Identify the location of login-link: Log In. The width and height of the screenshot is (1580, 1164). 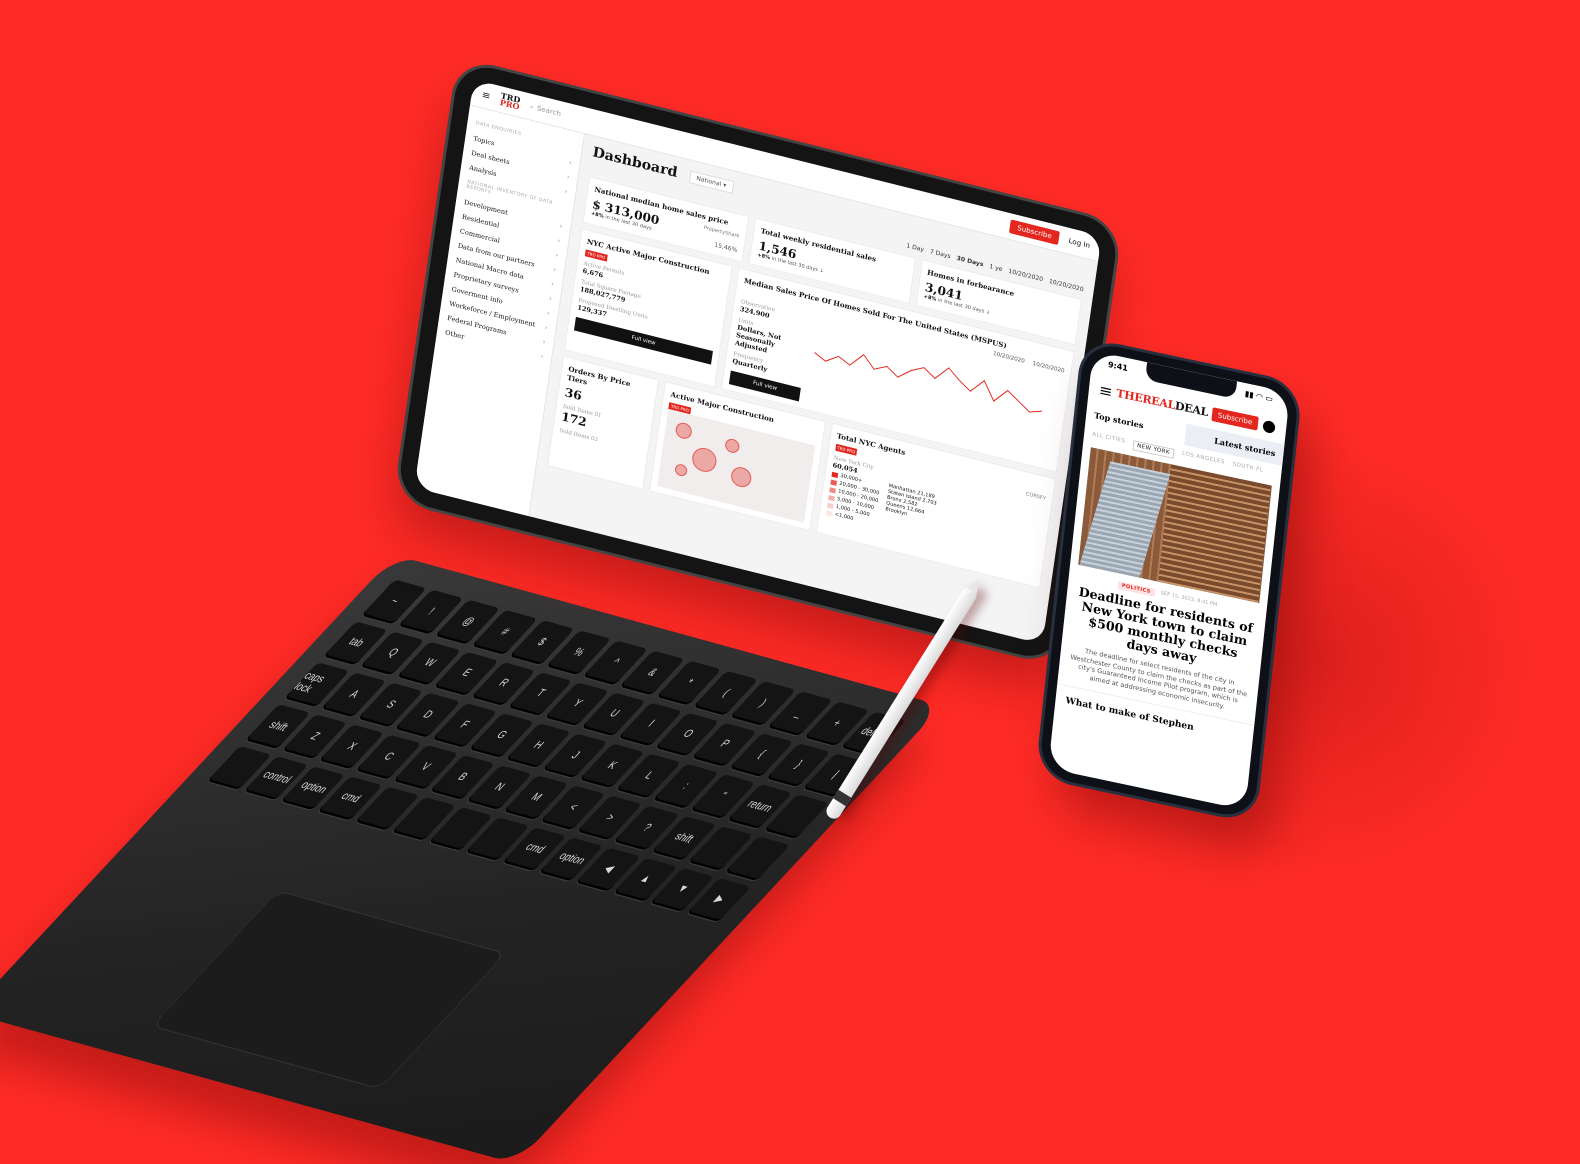
(1079, 243).